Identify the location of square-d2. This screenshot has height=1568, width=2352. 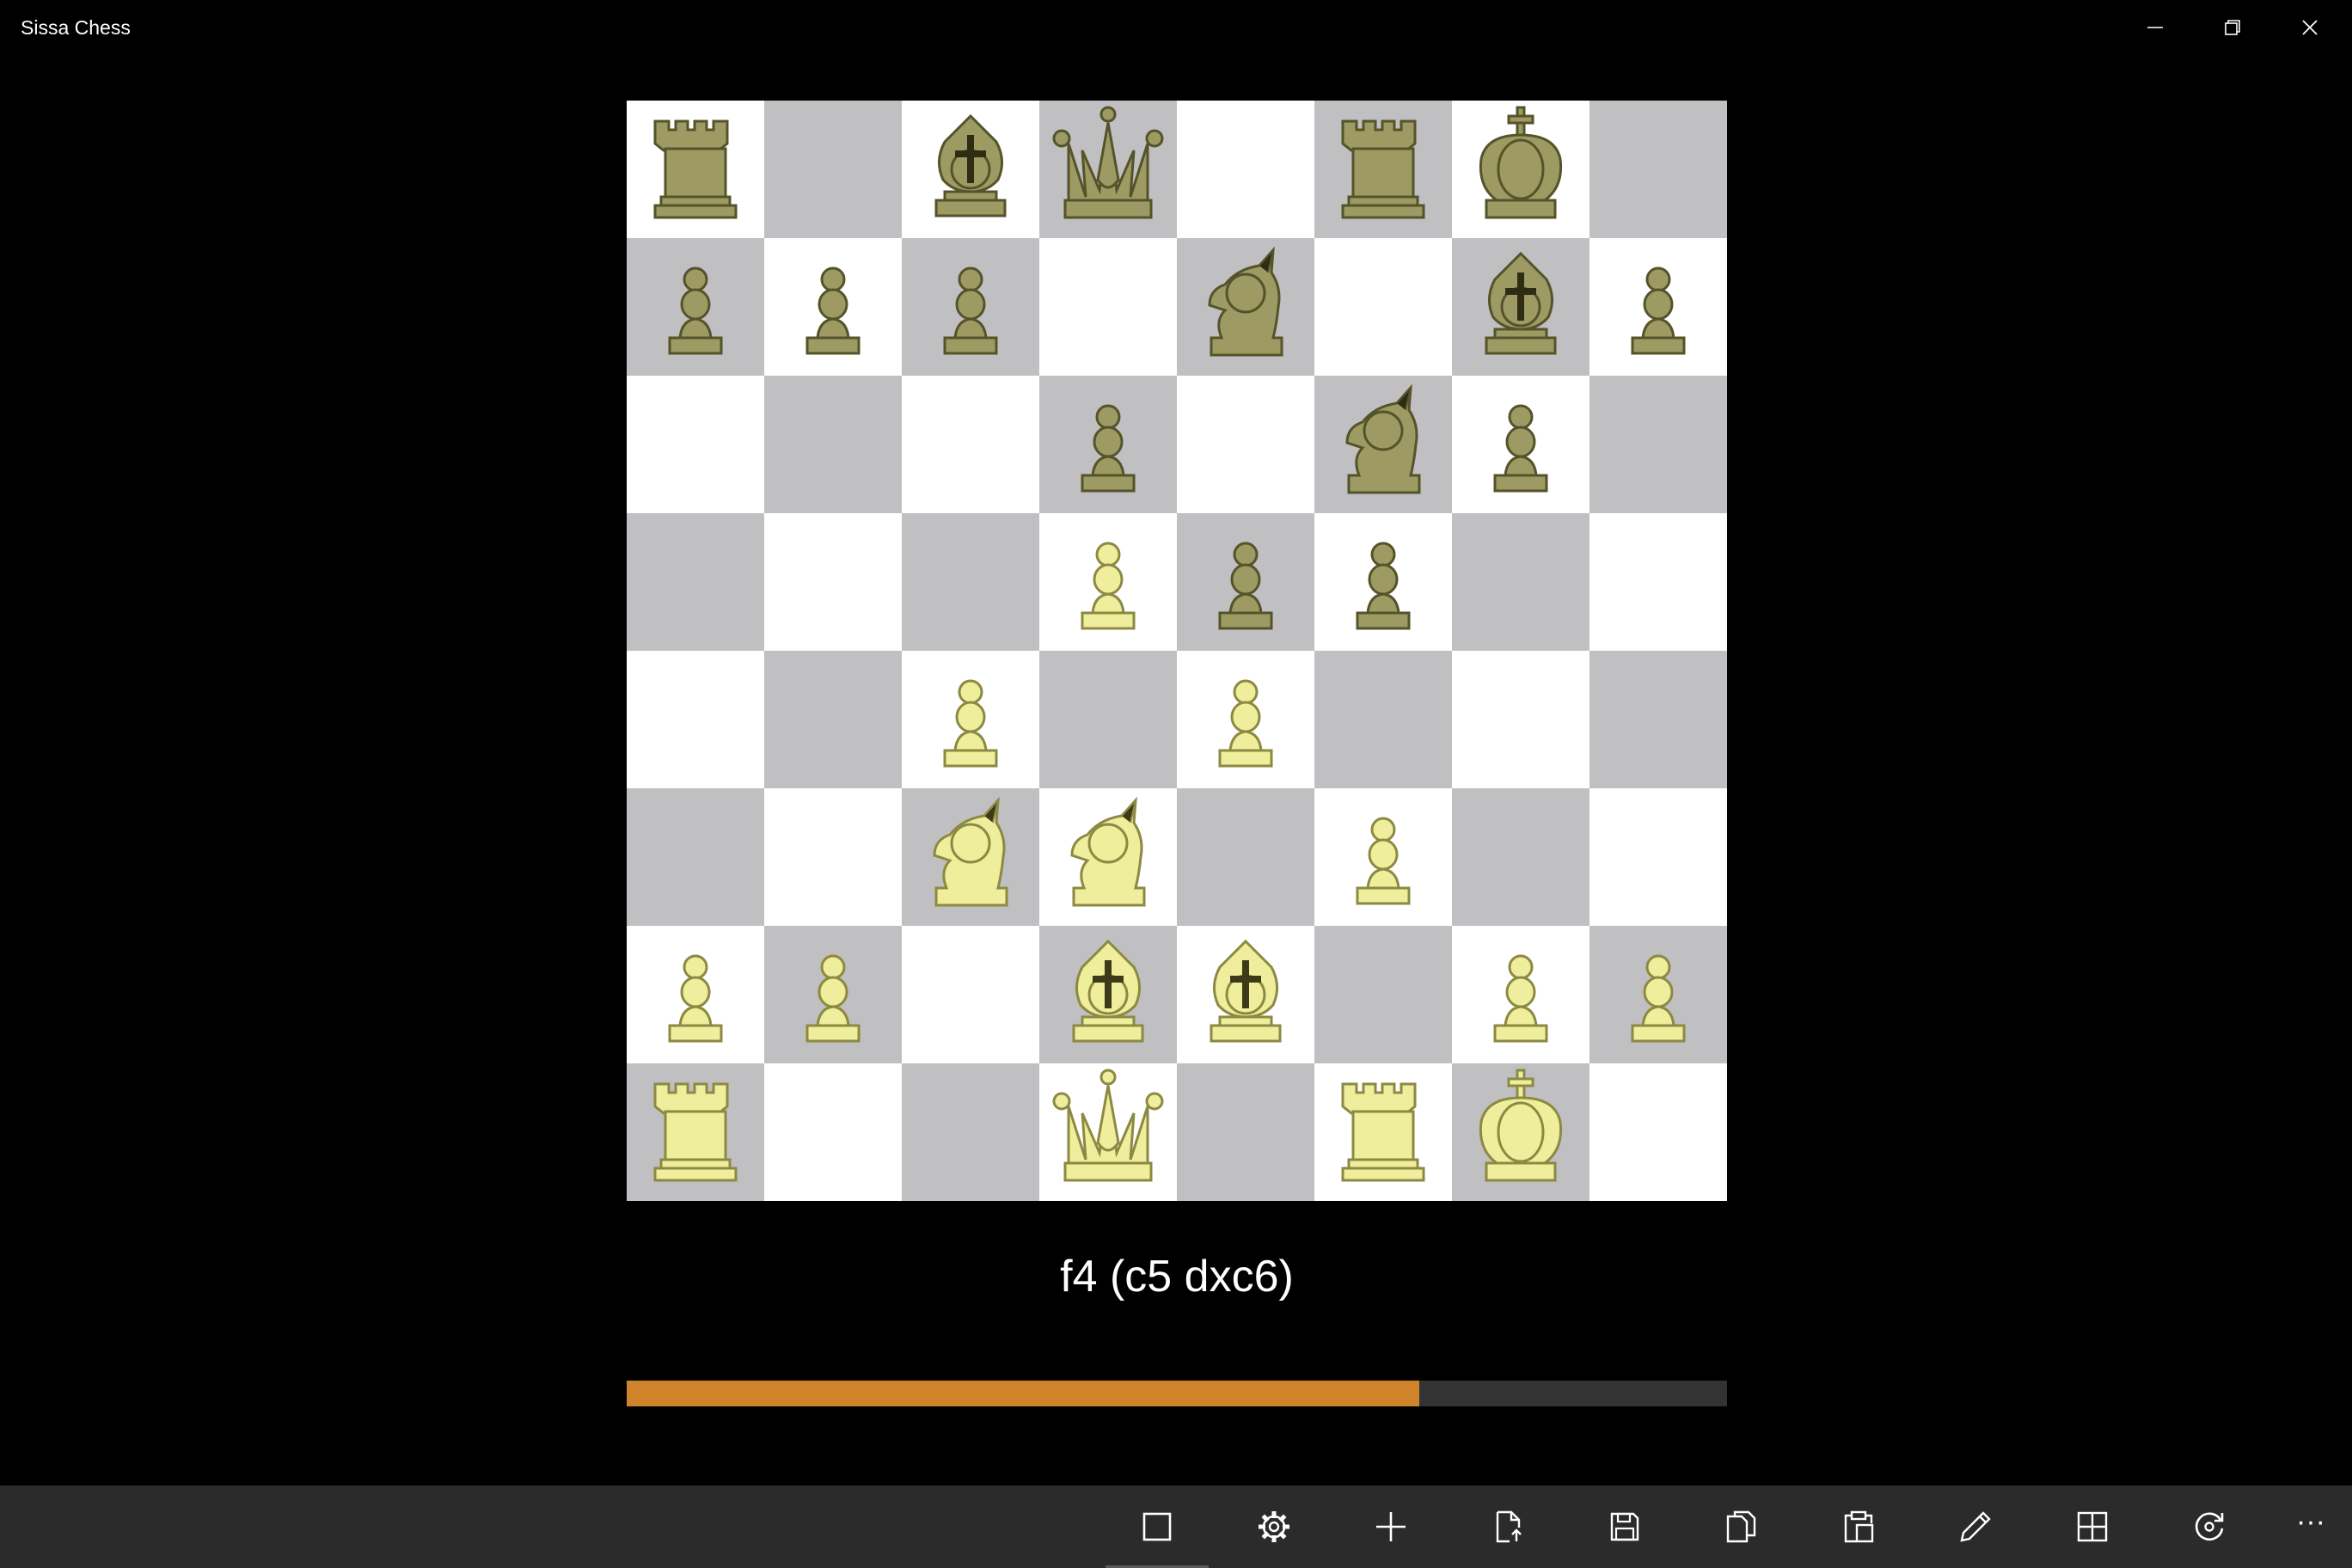
(1108, 994).